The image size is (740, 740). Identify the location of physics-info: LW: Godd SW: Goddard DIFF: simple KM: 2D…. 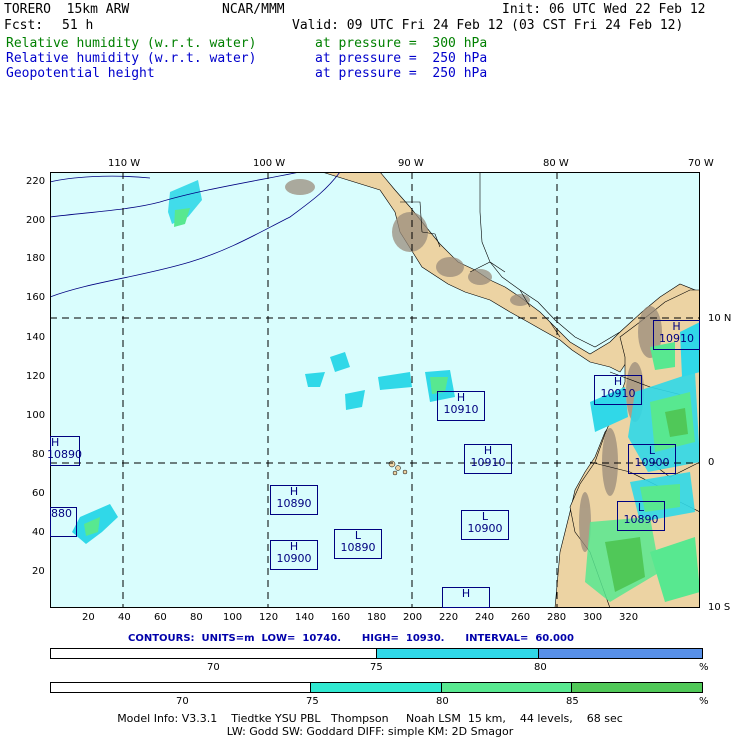
(370, 731).